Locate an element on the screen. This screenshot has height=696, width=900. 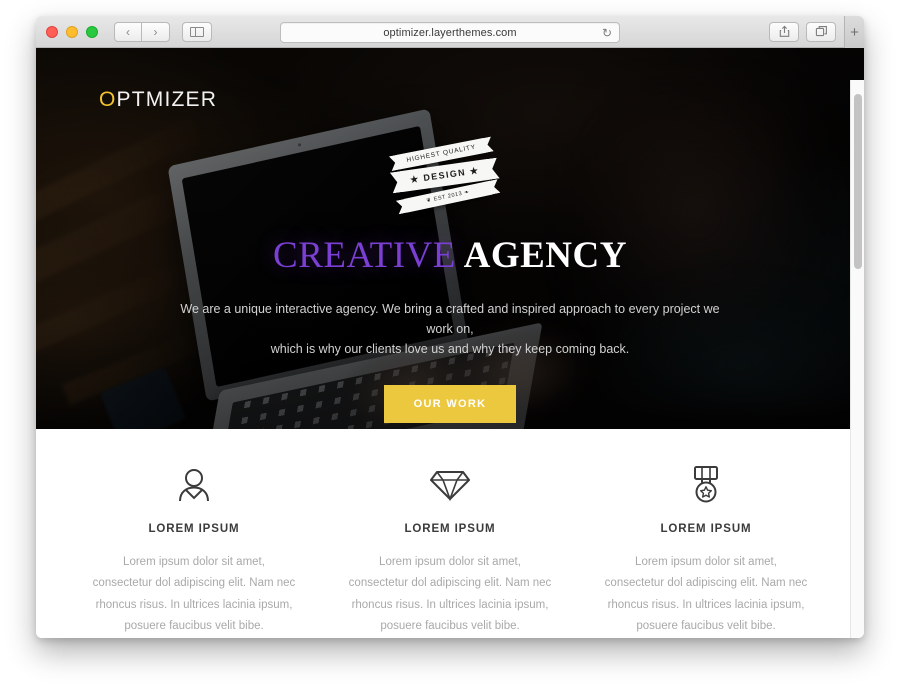
reload-icon: ↻ is located at coordinates (607, 33).